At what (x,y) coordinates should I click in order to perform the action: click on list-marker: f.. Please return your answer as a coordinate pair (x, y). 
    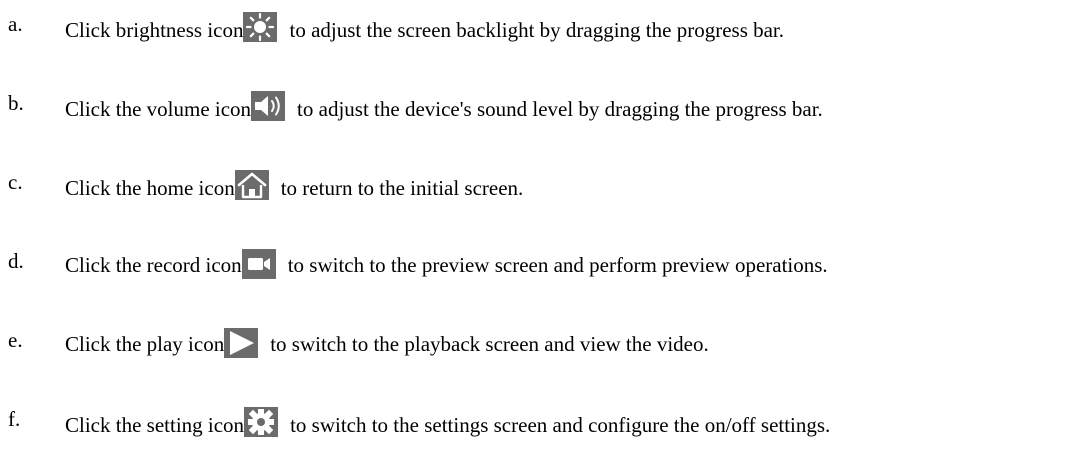
    Looking at the image, I should click on (14, 419).